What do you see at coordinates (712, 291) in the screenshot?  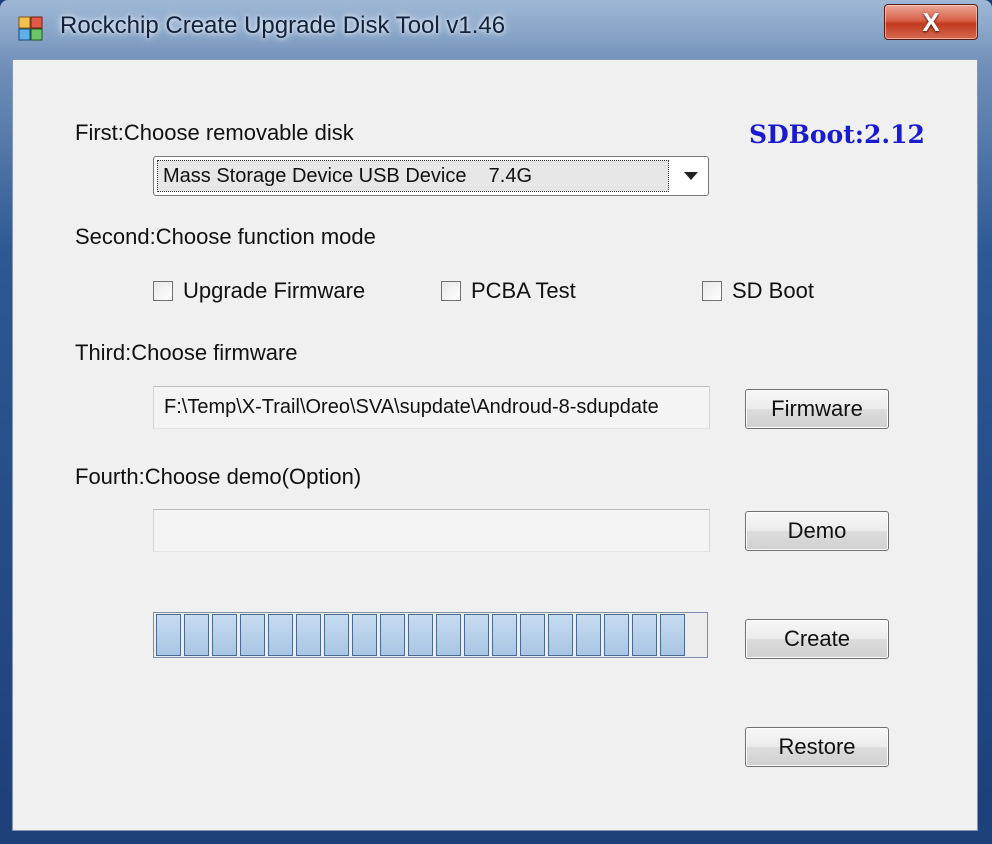 I see `sd-boot-checkbox` at bounding box center [712, 291].